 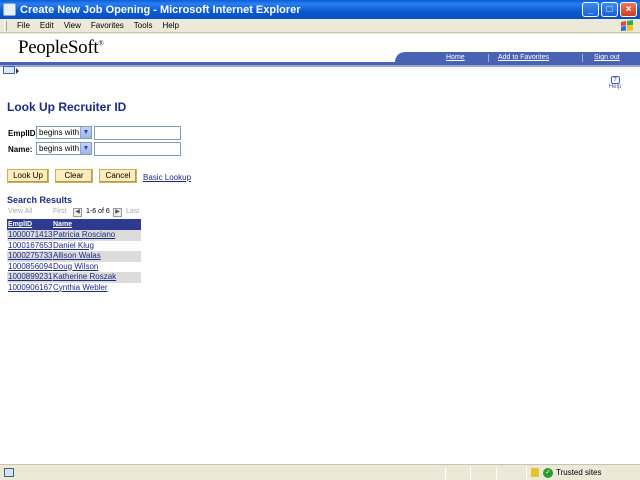 What do you see at coordinates (30, 235) in the screenshot?
I see `emplid-link: 1000071413` at bounding box center [30, 235].